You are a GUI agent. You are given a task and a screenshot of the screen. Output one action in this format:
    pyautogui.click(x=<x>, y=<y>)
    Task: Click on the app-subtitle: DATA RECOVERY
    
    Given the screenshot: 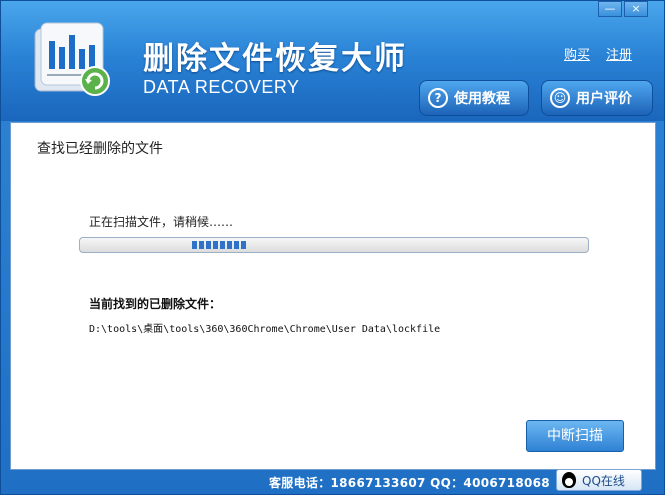 What is the action you would take?
    pyautogui.click(x=221, y=87)
    